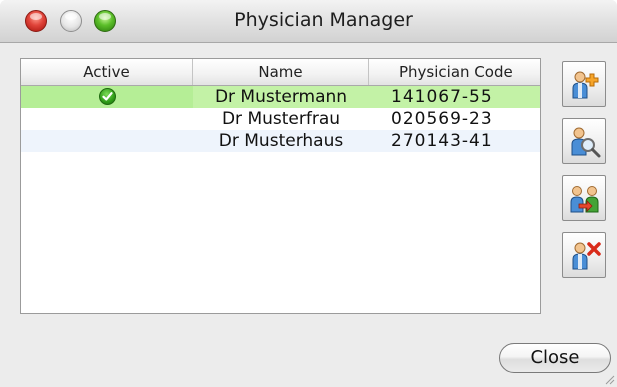 This screenshot has height=387, width=617. I want to click on name-cell: Dr Mustermann, so click(281, 97).